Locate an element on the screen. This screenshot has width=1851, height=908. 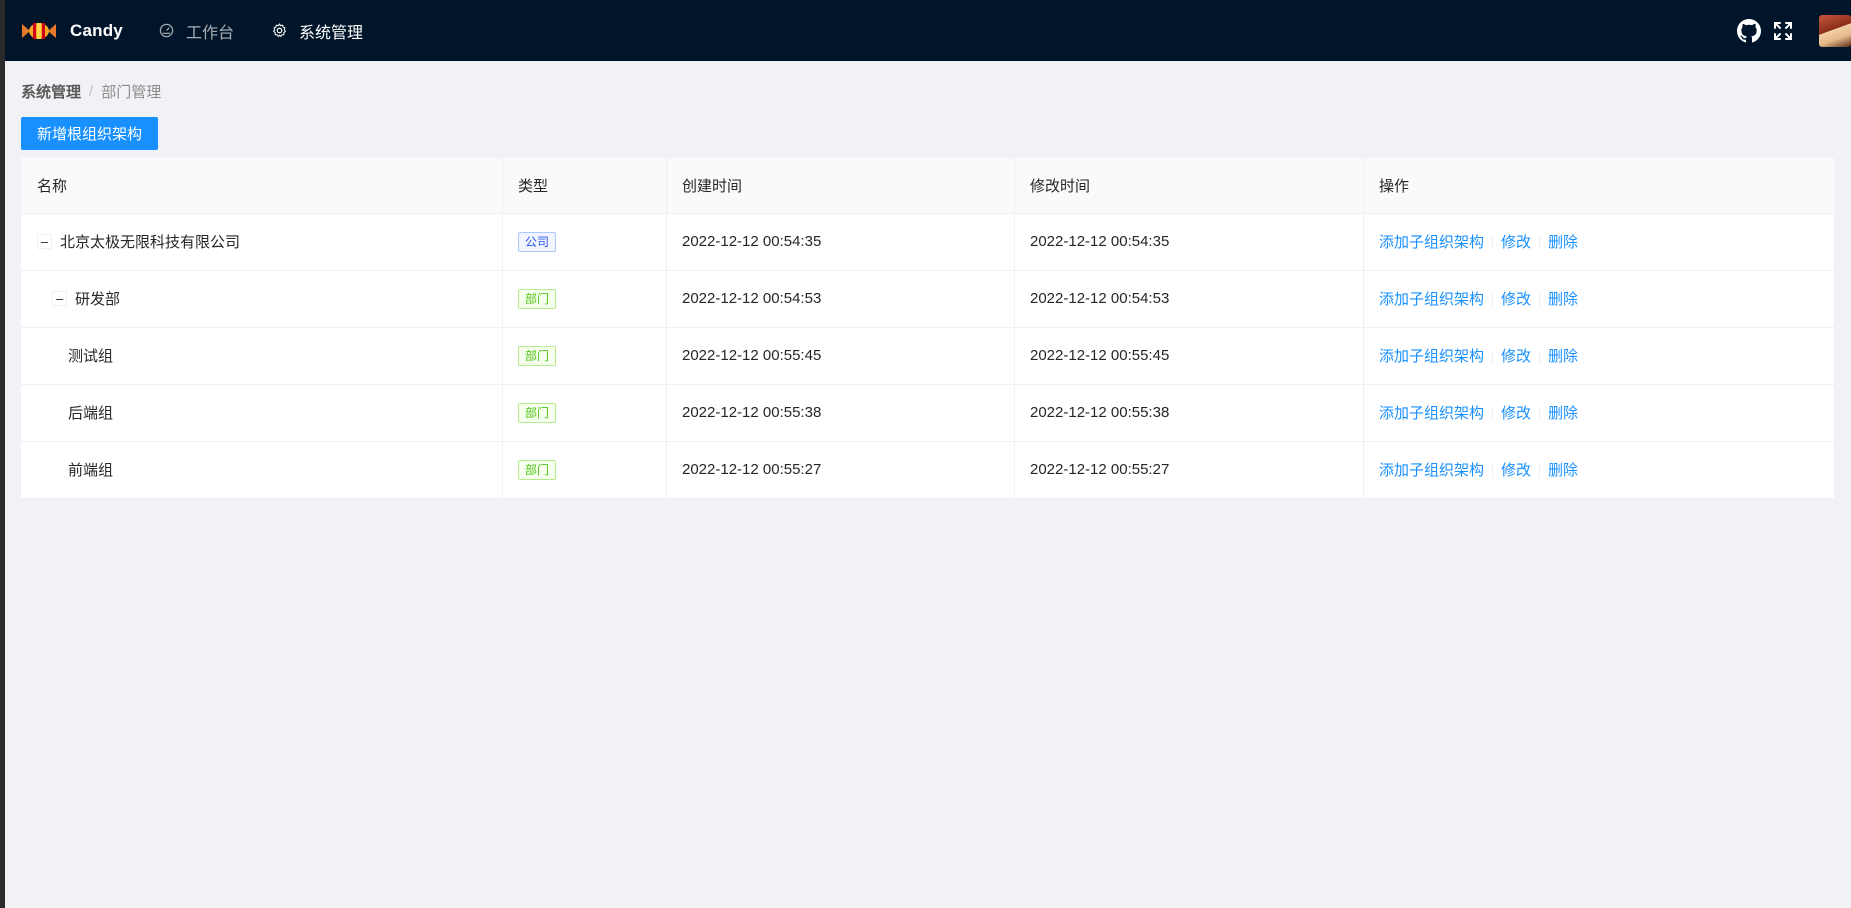
modified-cell: 2022-12-12 00:55:27 is located at coordinates (1188, 470).